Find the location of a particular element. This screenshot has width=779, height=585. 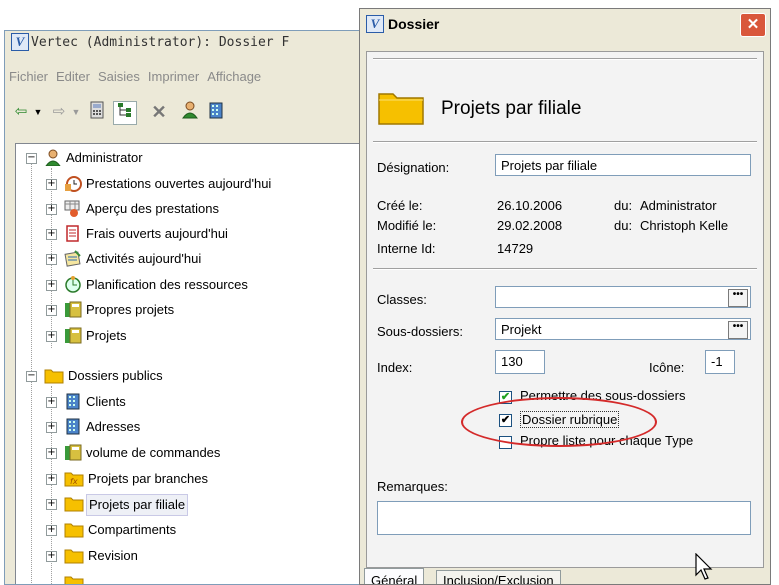

highlight-circle is located at coordinates (559, 422).